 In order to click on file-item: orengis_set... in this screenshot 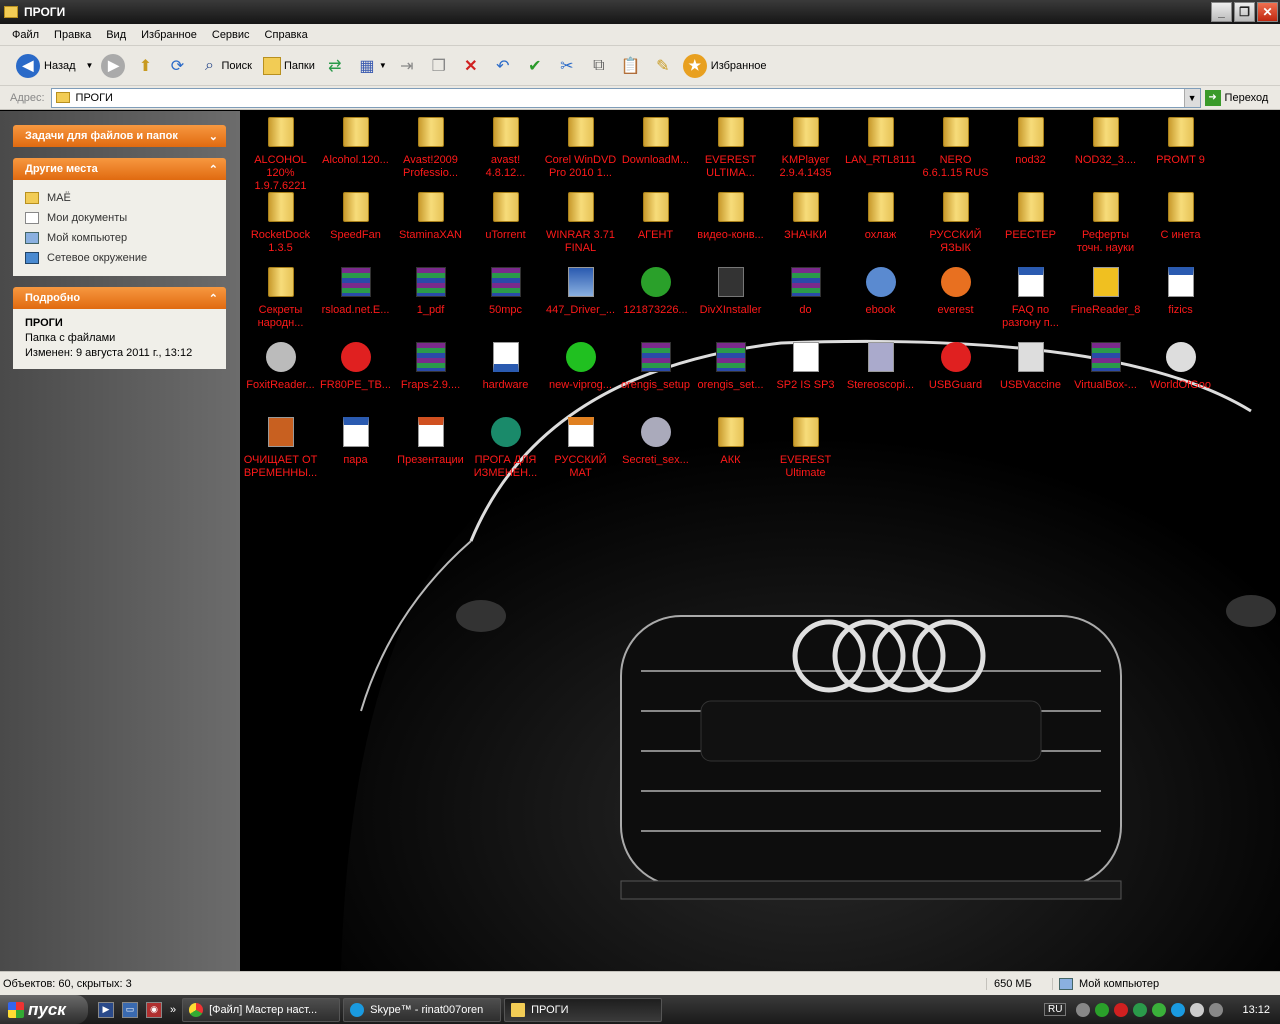, I will do `click(730, 367)`.